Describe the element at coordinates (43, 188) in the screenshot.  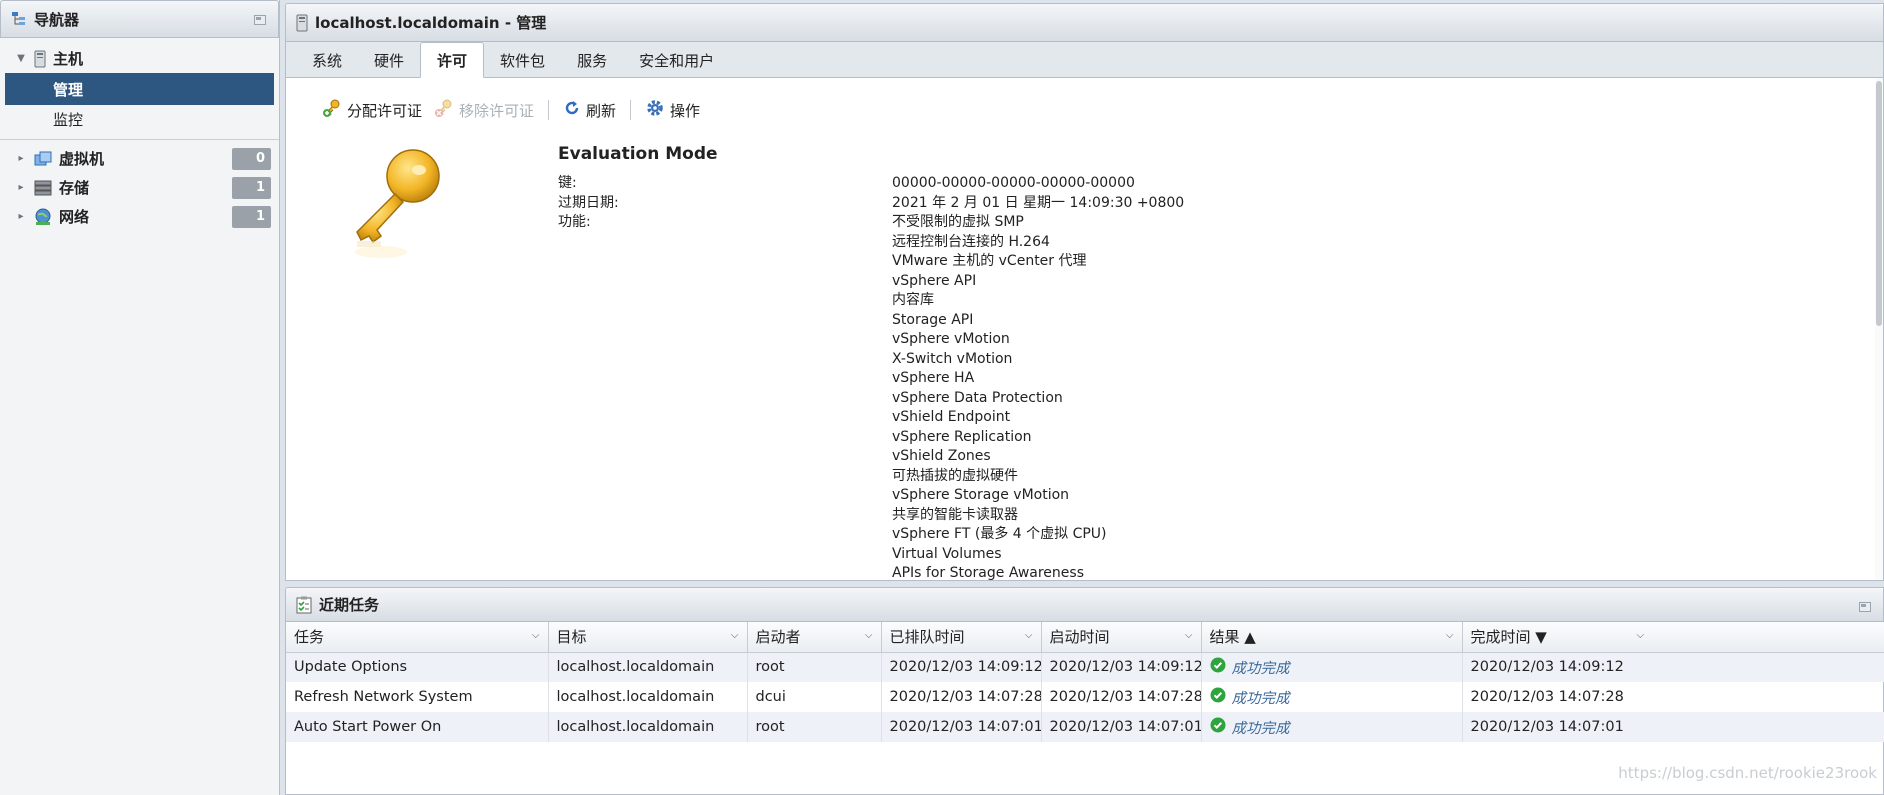
I see `storage-icon` at that location.